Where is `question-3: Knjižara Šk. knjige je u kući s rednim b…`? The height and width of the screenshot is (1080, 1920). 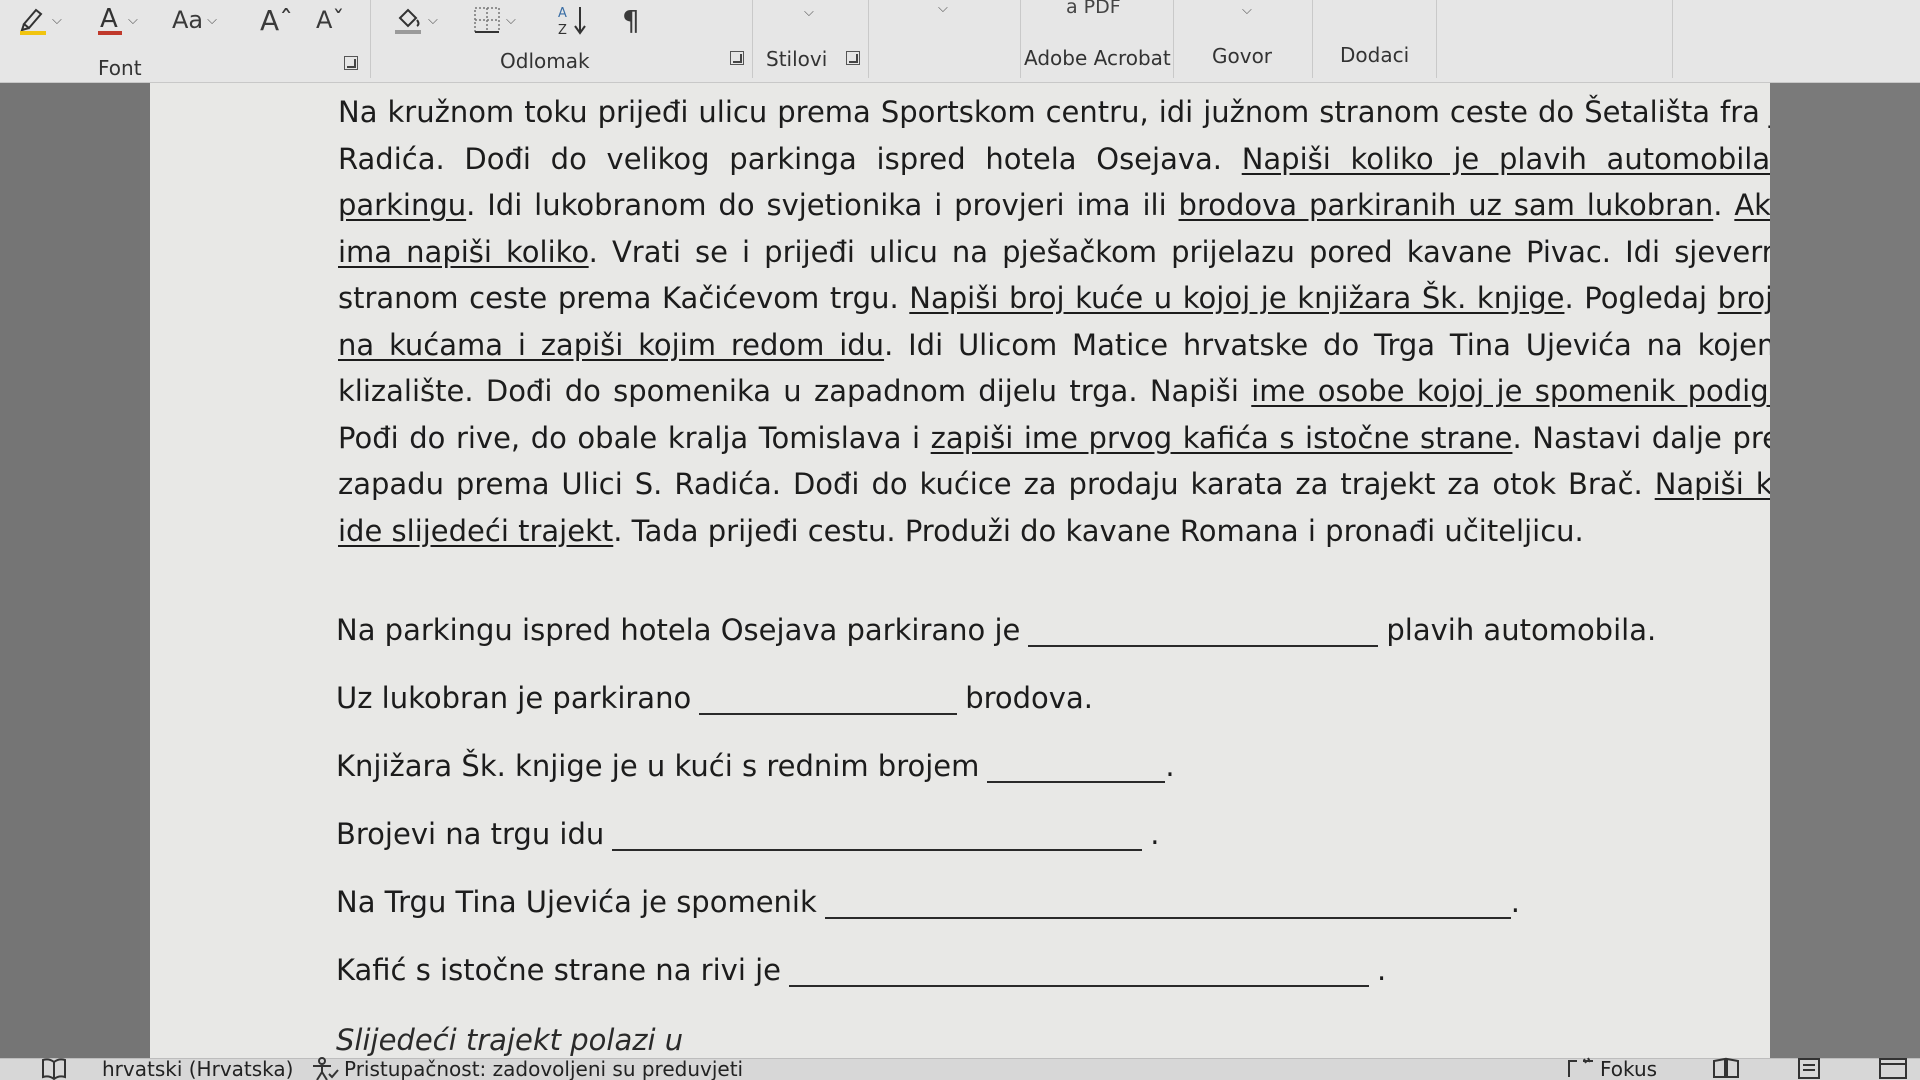 question-3: Knjižara Šk. knjige je u kući s rednim b… is located at coordinates (755, 766).